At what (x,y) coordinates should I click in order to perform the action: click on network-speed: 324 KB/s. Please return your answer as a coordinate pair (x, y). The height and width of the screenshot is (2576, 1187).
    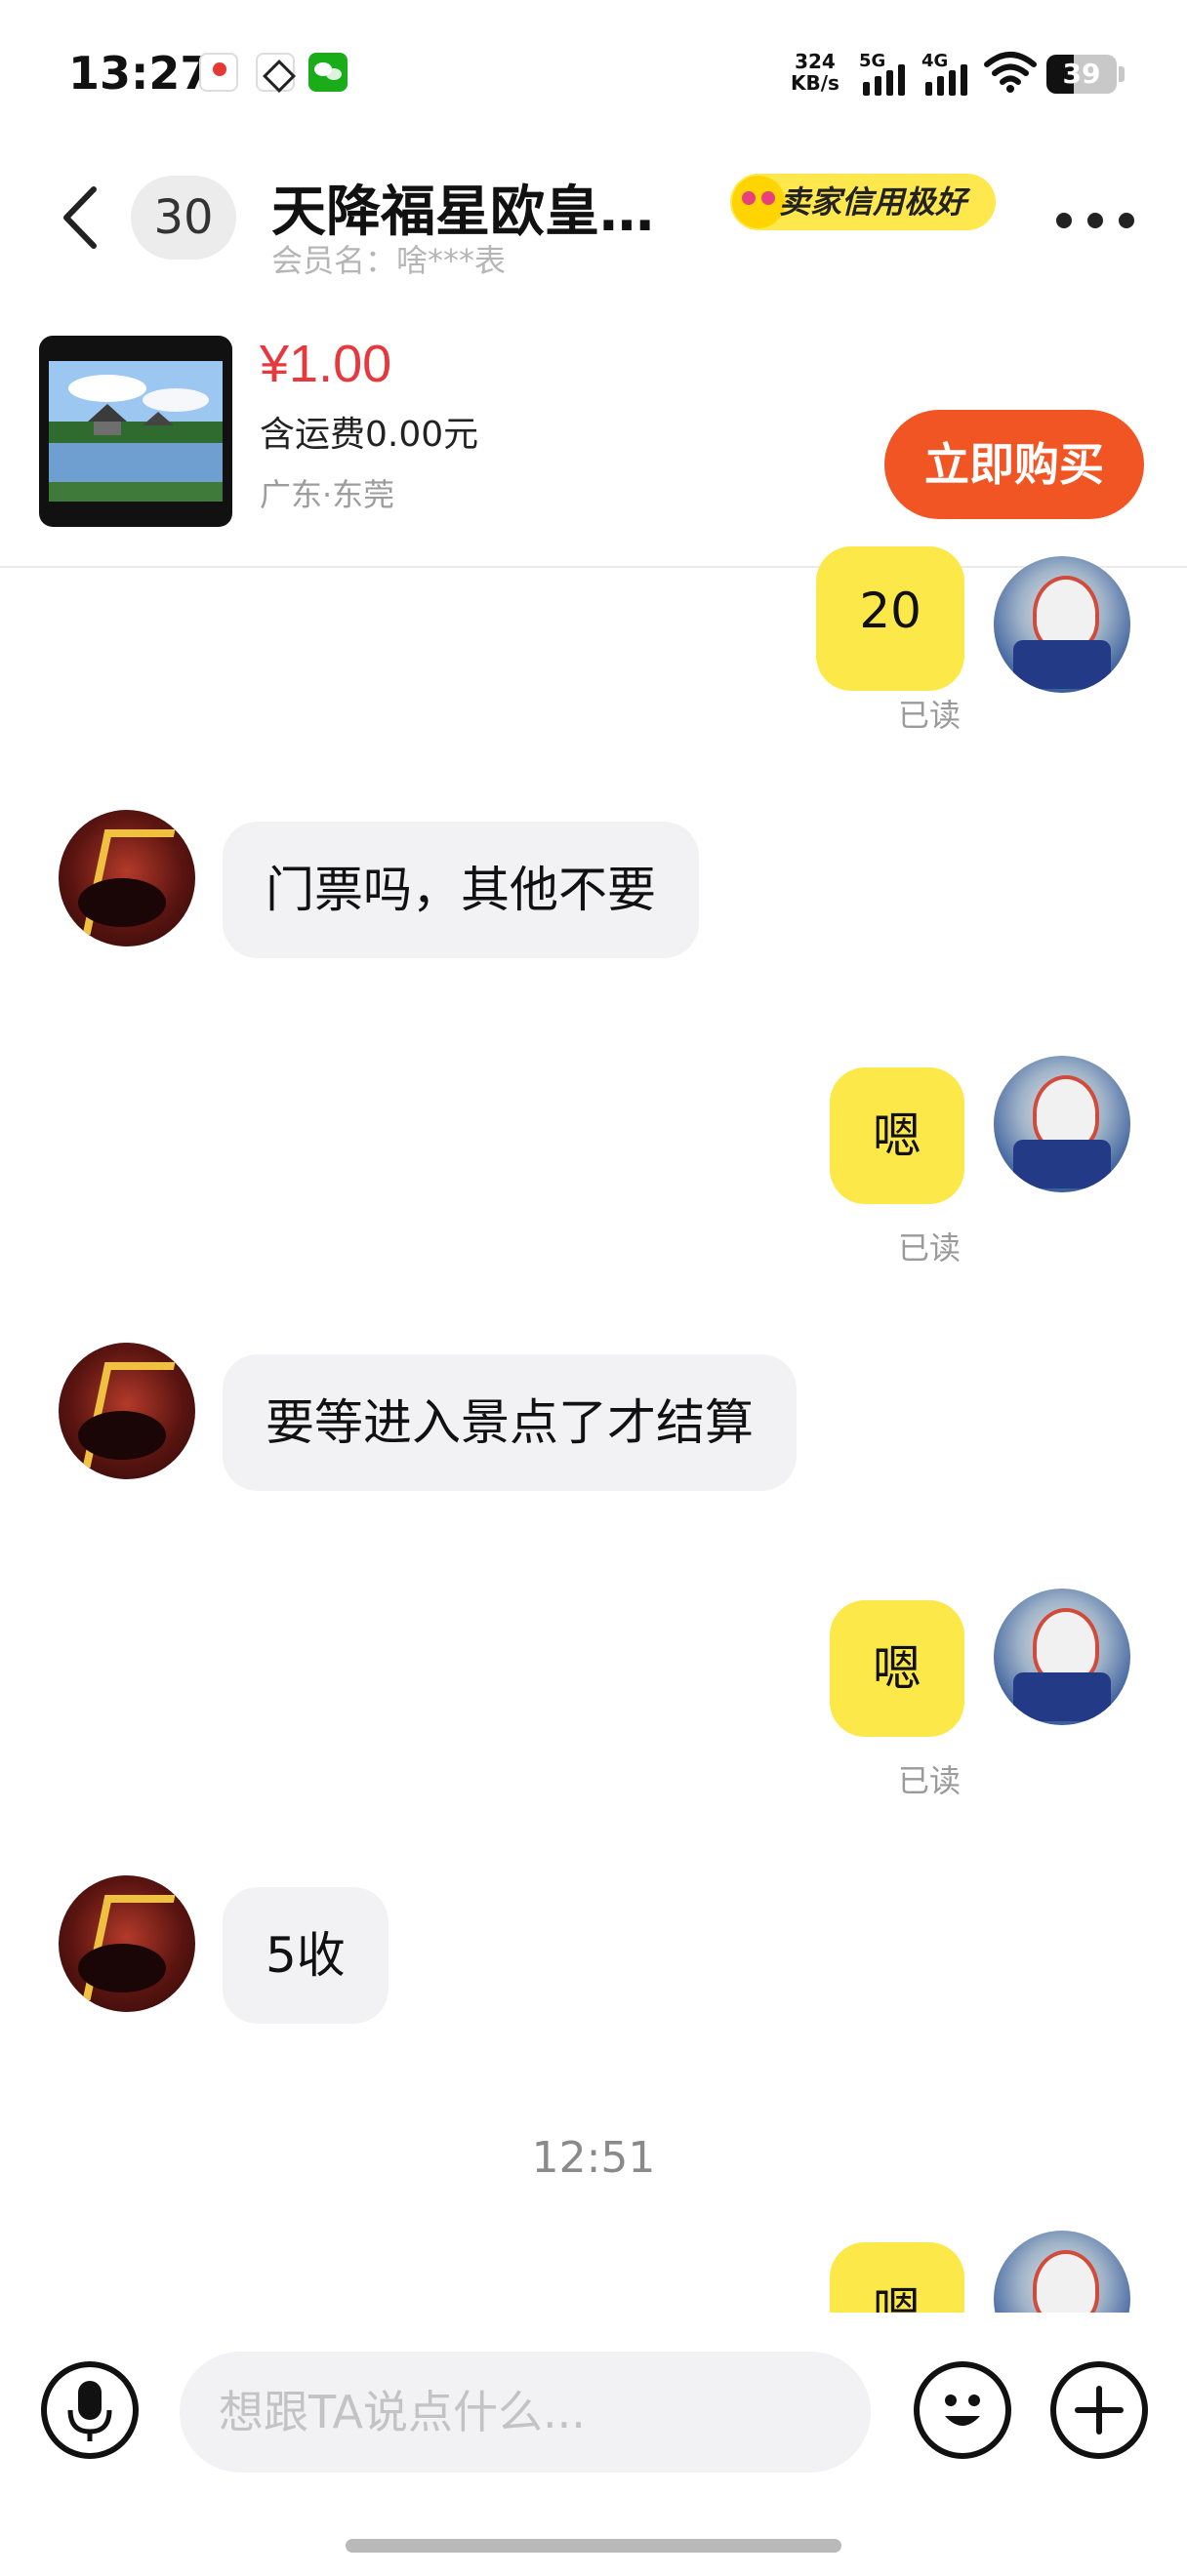
    Looking at the image, I should click on (815, 72).